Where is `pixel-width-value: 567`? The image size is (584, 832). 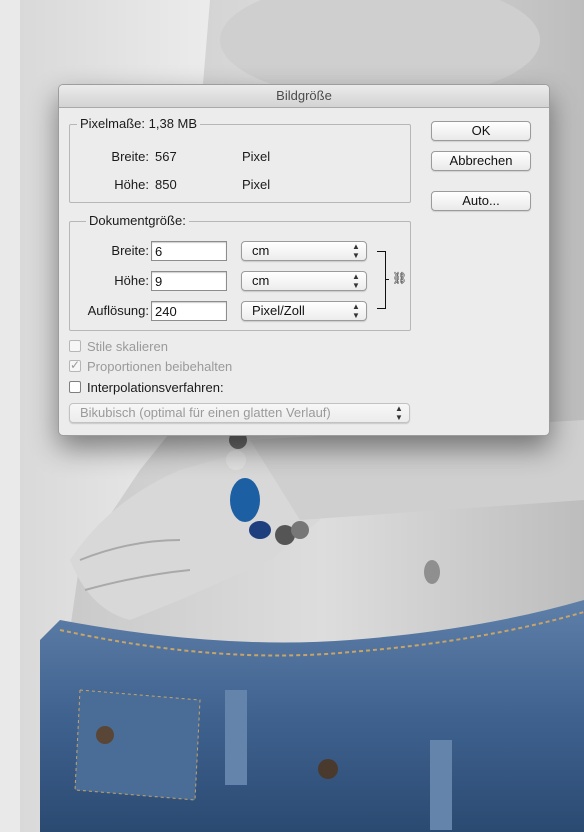
pixel-width-value: 567 is located at coordinates (166, 156).